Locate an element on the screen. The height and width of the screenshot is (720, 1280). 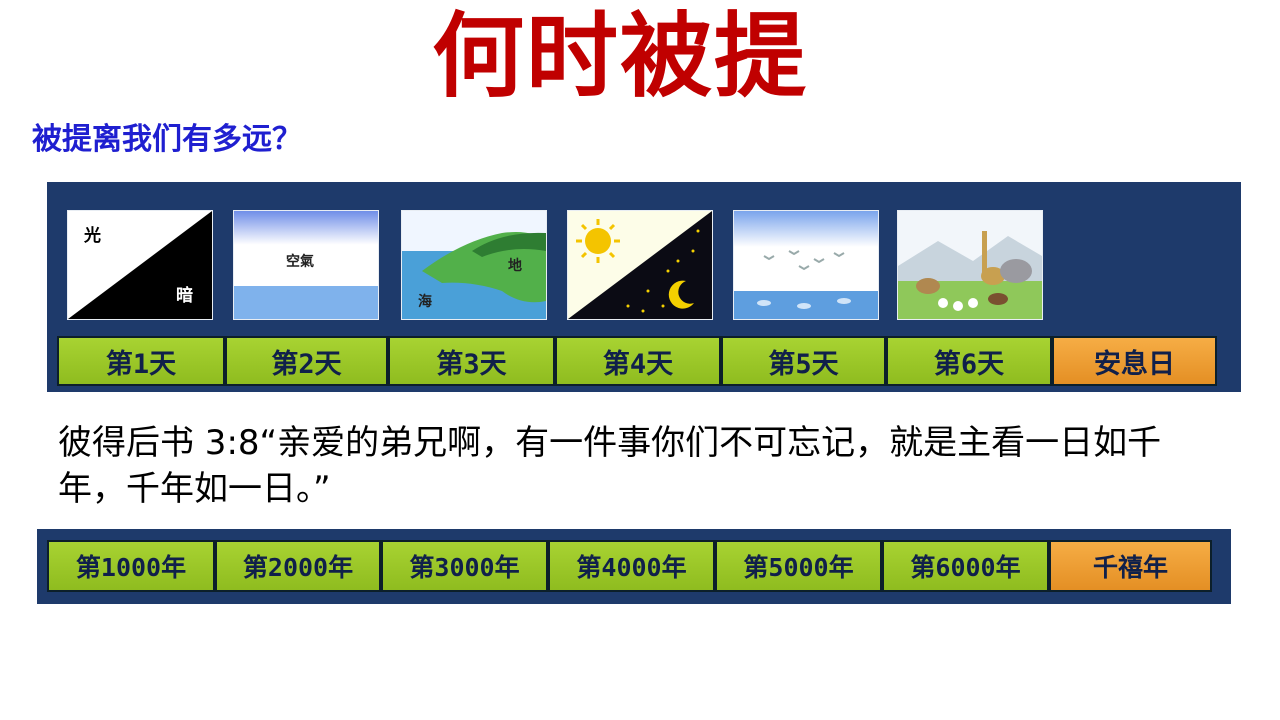
day-4-cell: 第4天 is located at coordinates (638, 361).